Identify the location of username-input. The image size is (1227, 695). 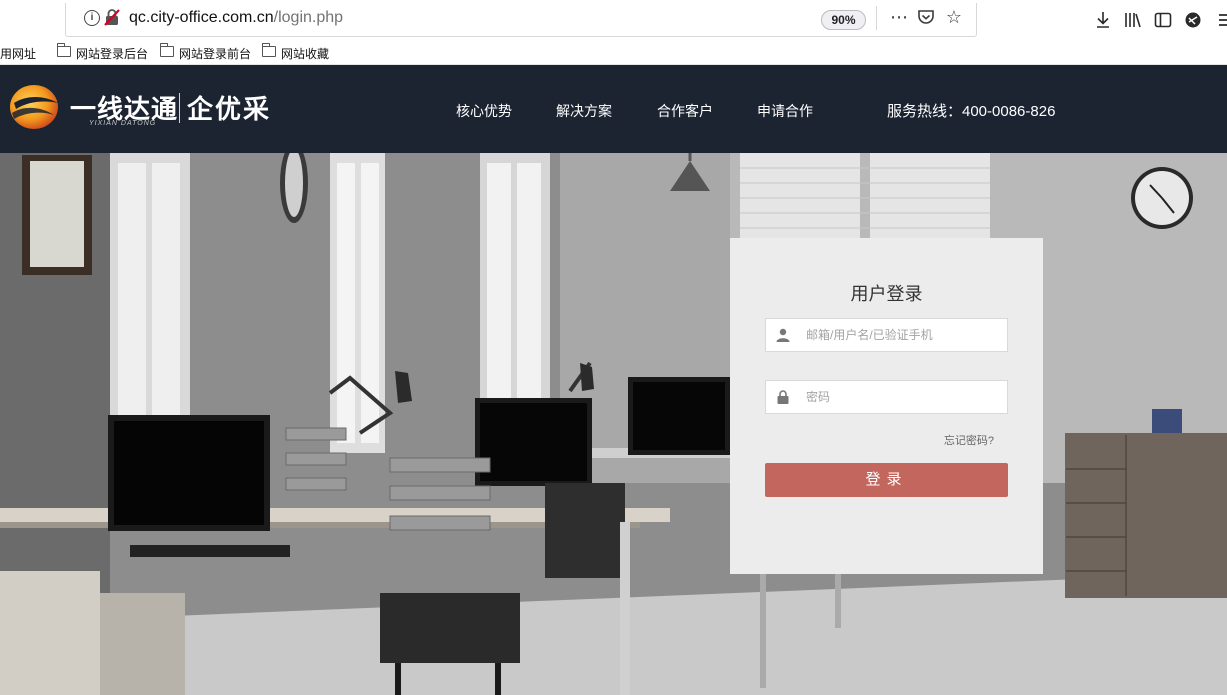
(903, 335).